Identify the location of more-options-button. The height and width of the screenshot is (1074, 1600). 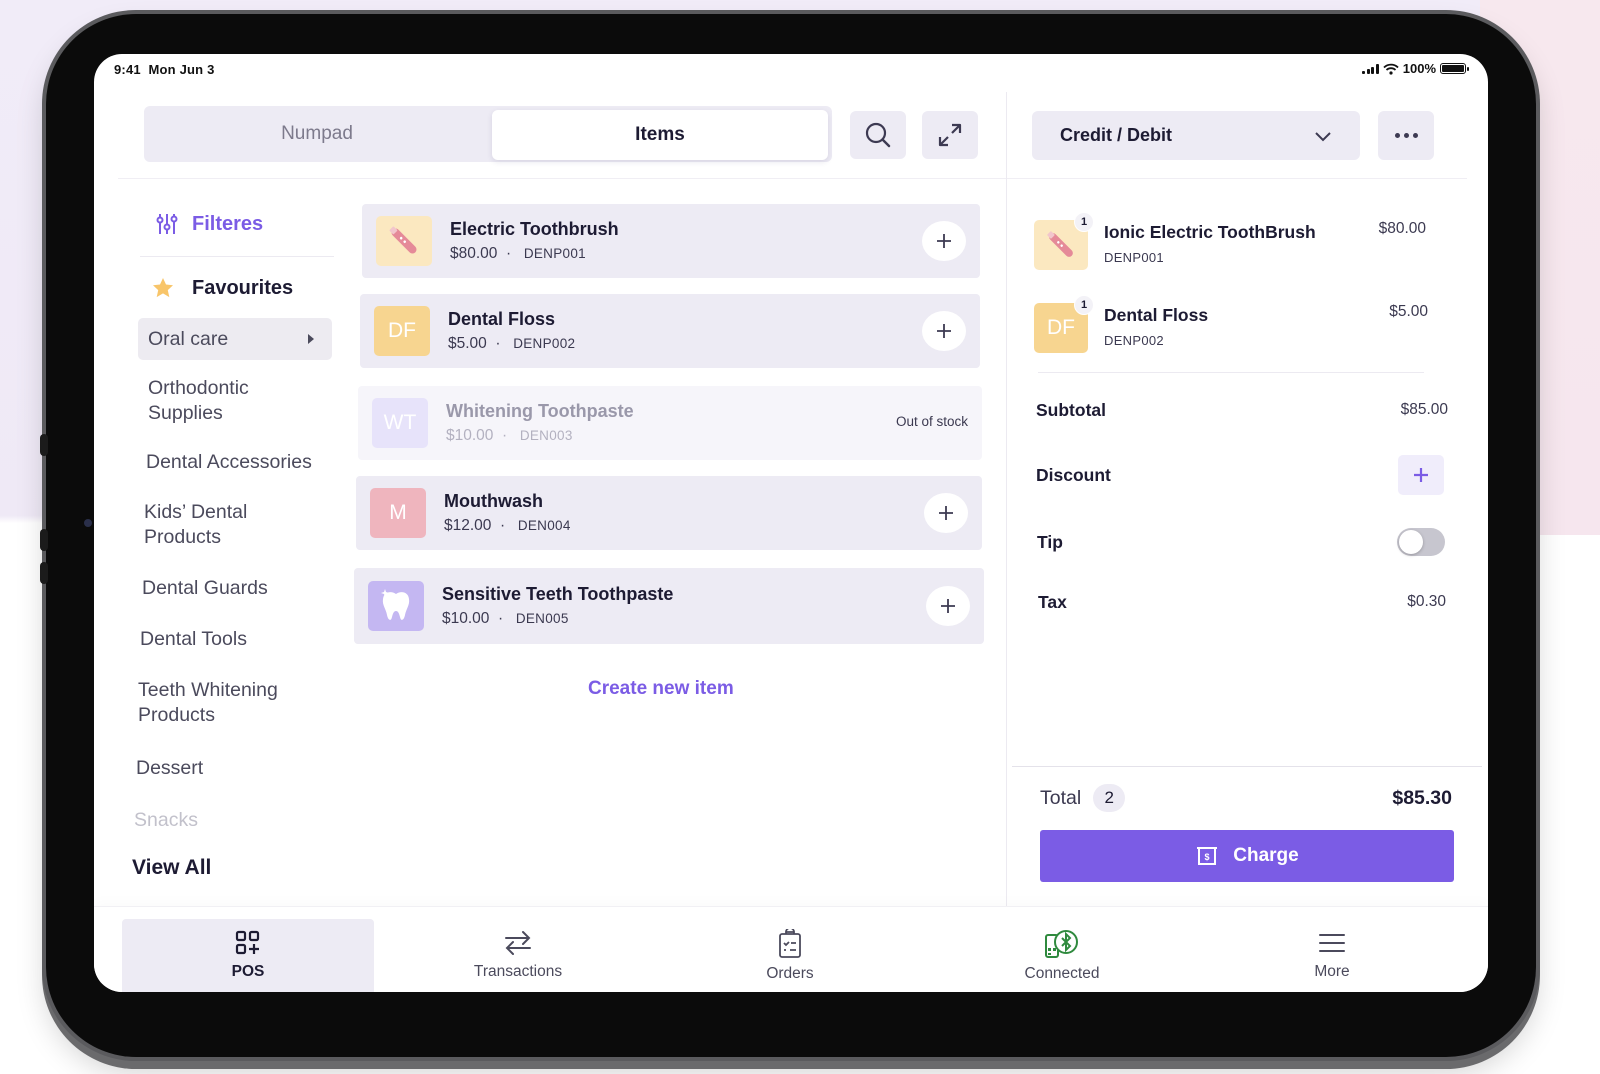
(1406, 135).